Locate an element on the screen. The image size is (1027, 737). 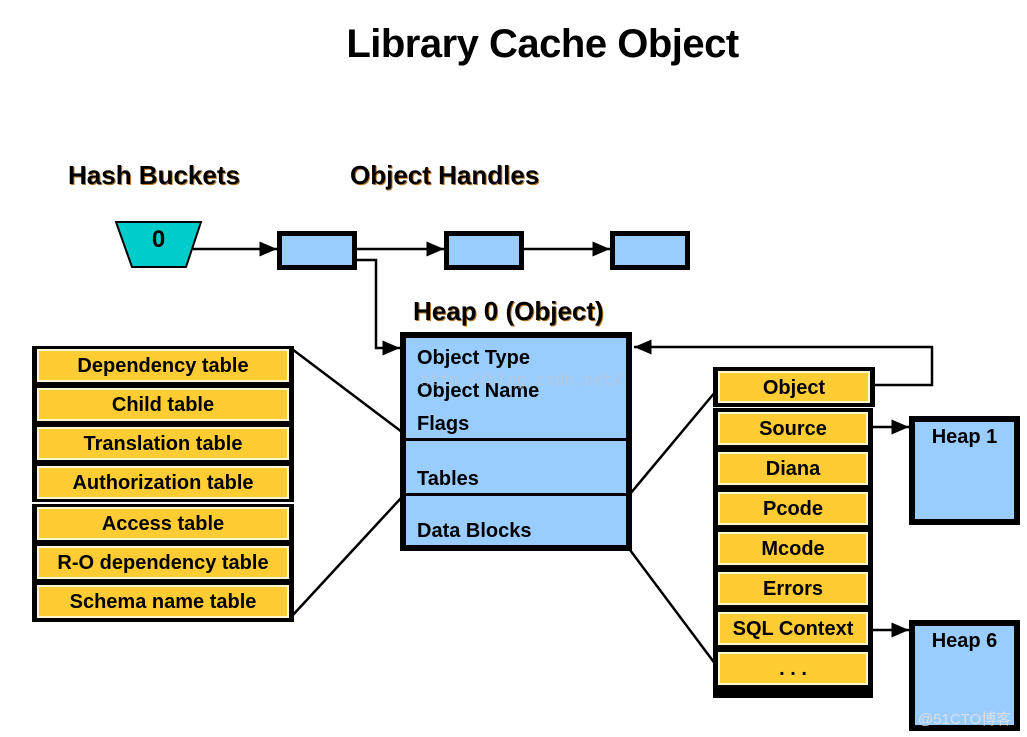
block-sql-context: SQL Context is located at coordinates (793, 628).